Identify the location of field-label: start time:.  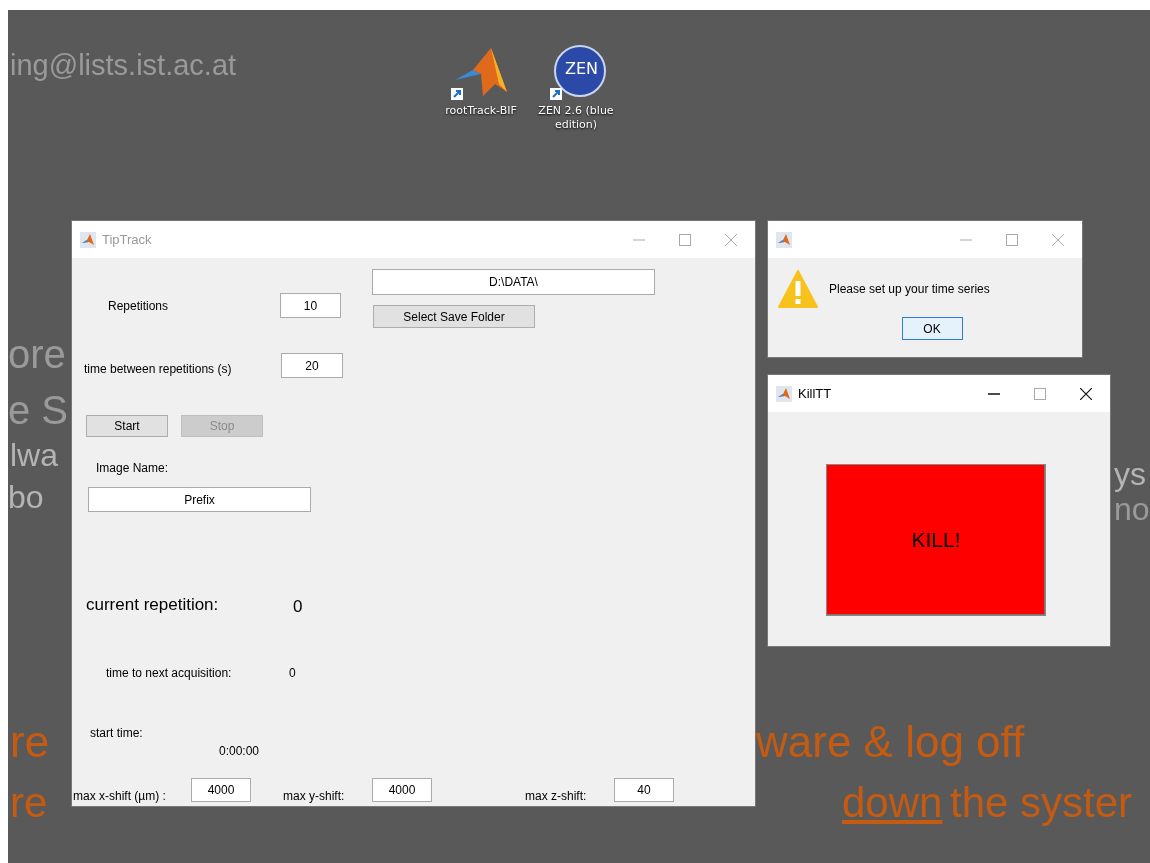
(116, 733).